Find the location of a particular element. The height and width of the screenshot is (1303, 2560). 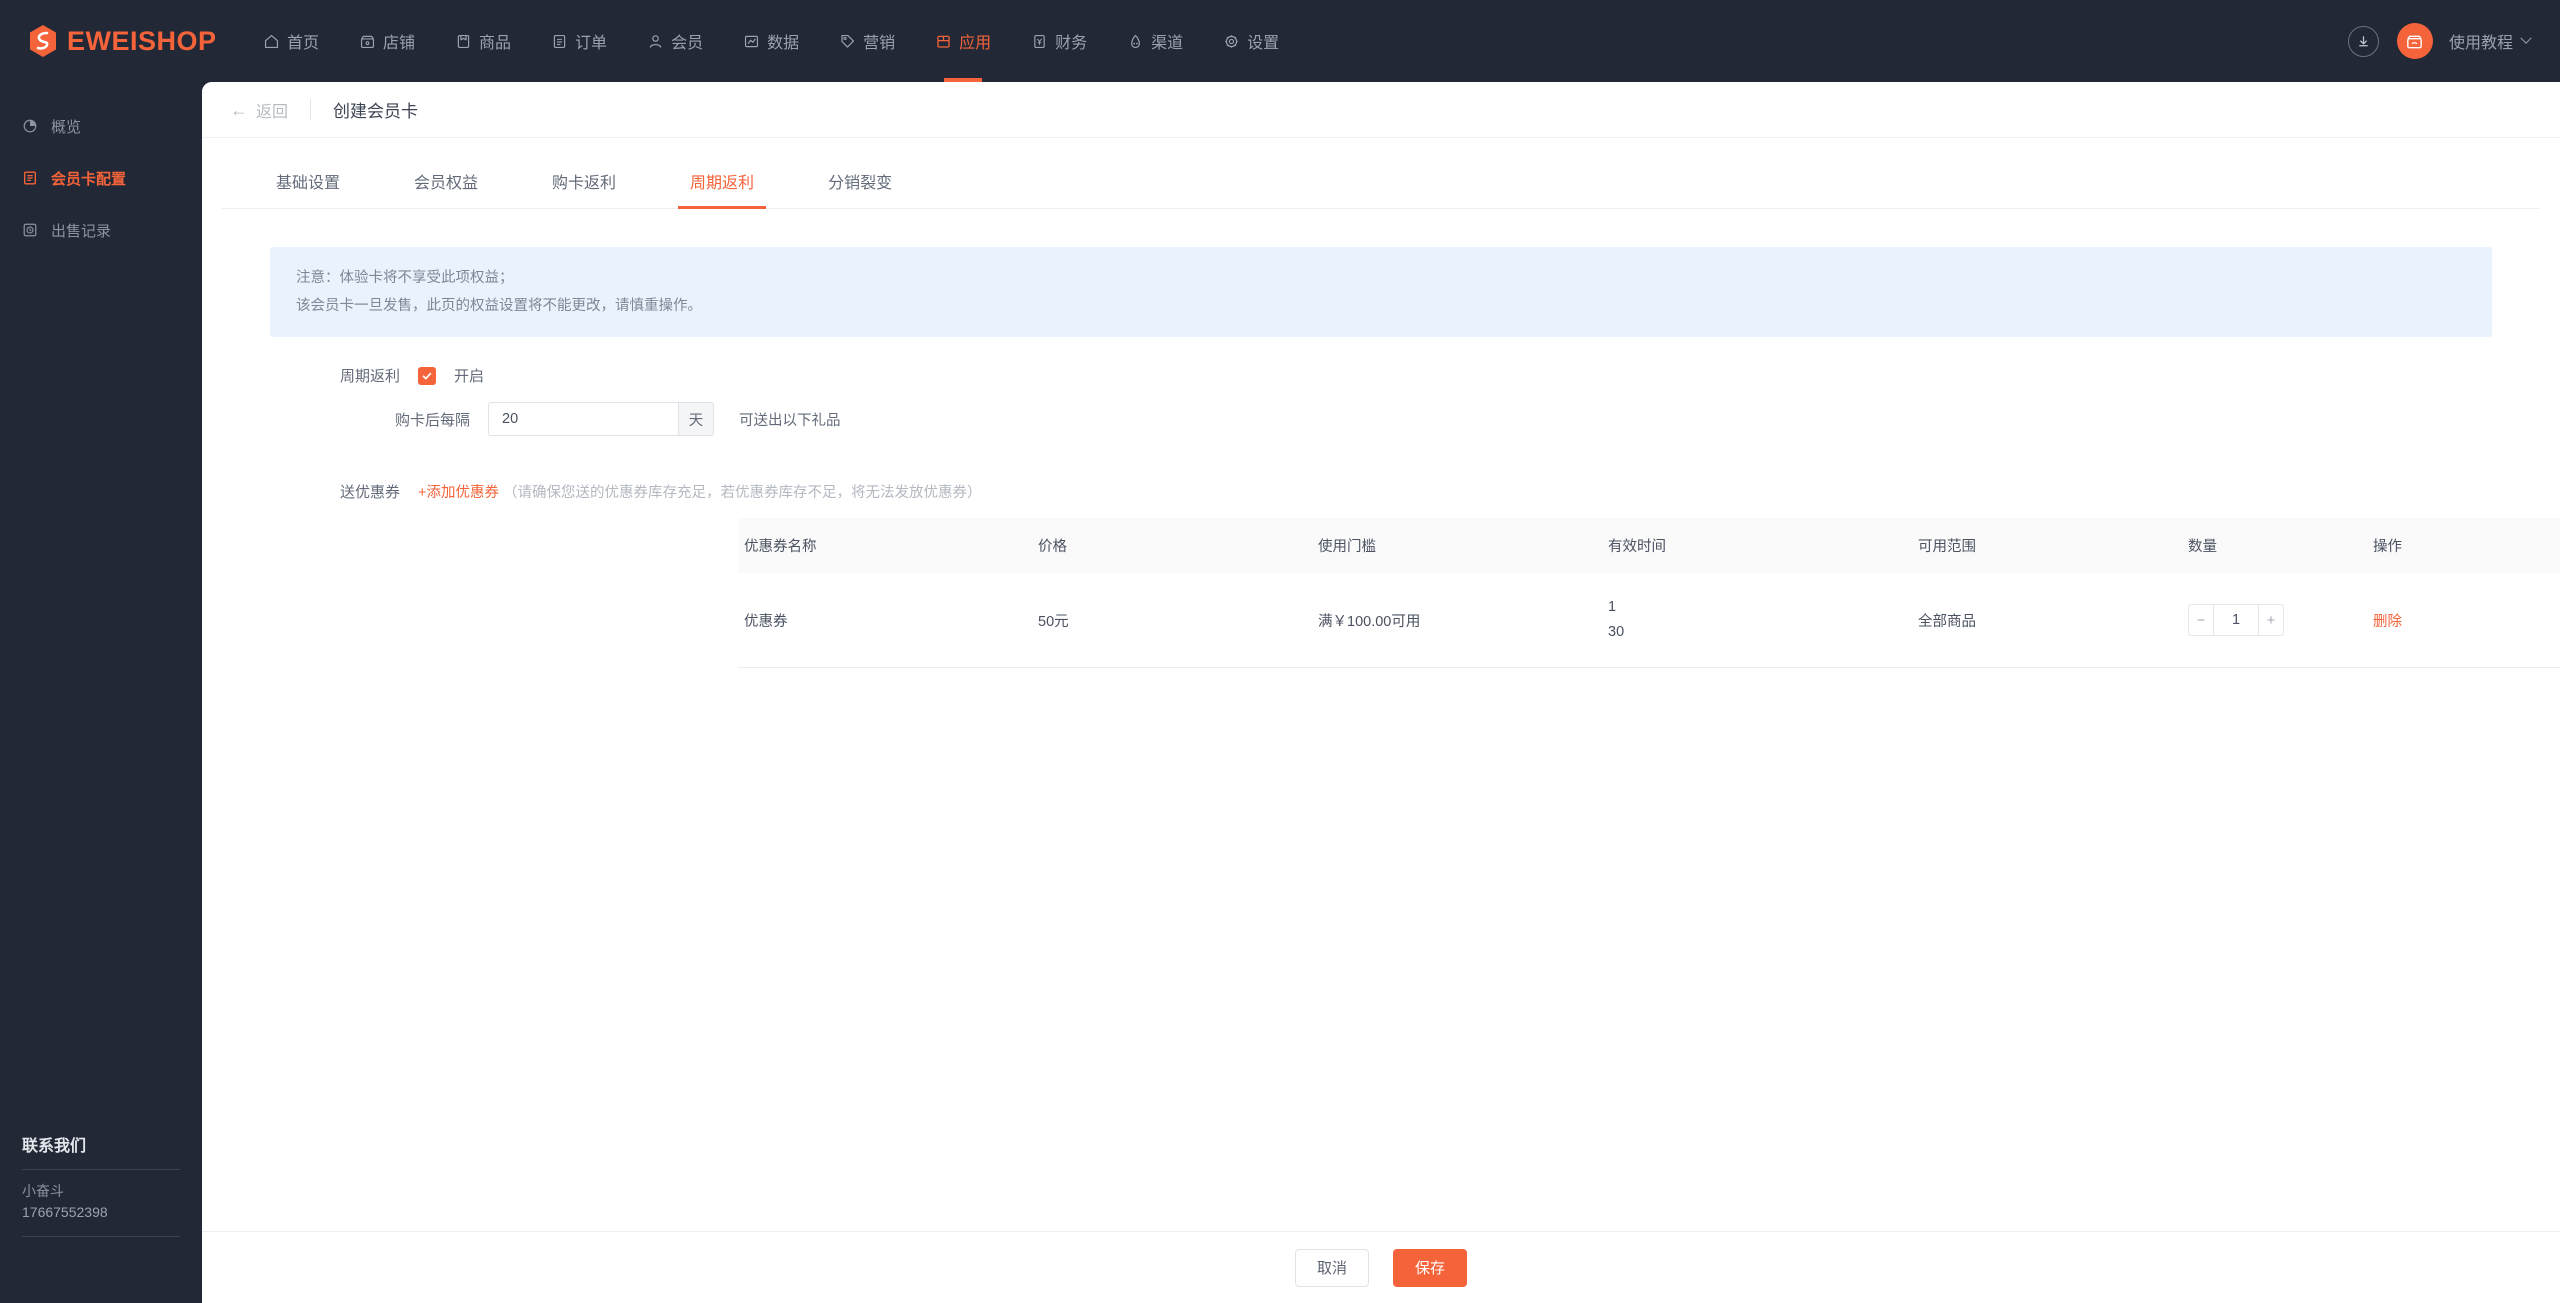

shop-avatar-icon is located at coordinates (2415, 41).